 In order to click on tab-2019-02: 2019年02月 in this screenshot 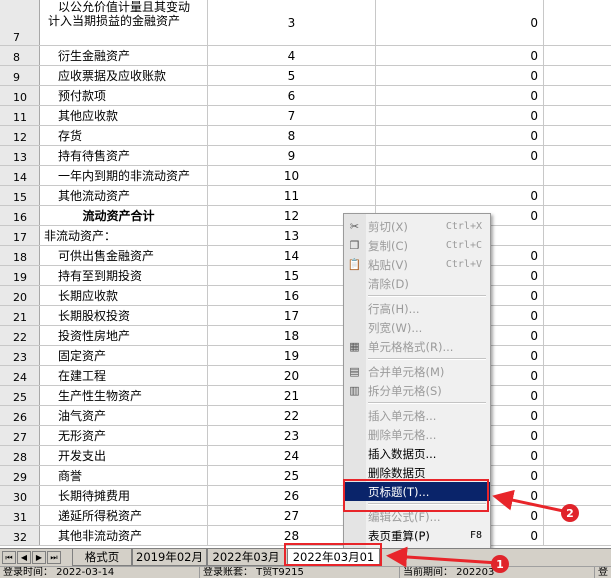, I will do `click(169, 557)`.